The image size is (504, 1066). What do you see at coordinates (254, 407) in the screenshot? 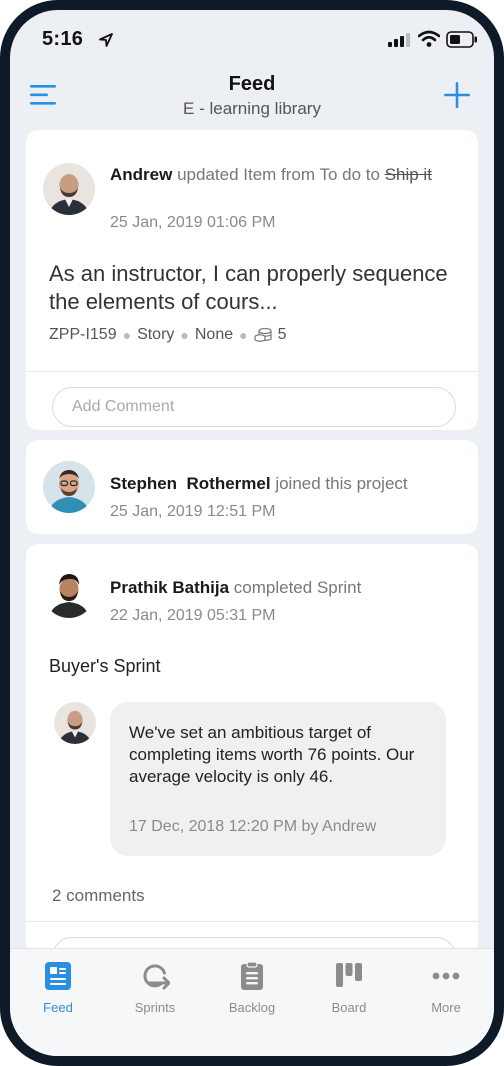
I see `add-comment-input: Add Comment` at bounding box center [254, 407].